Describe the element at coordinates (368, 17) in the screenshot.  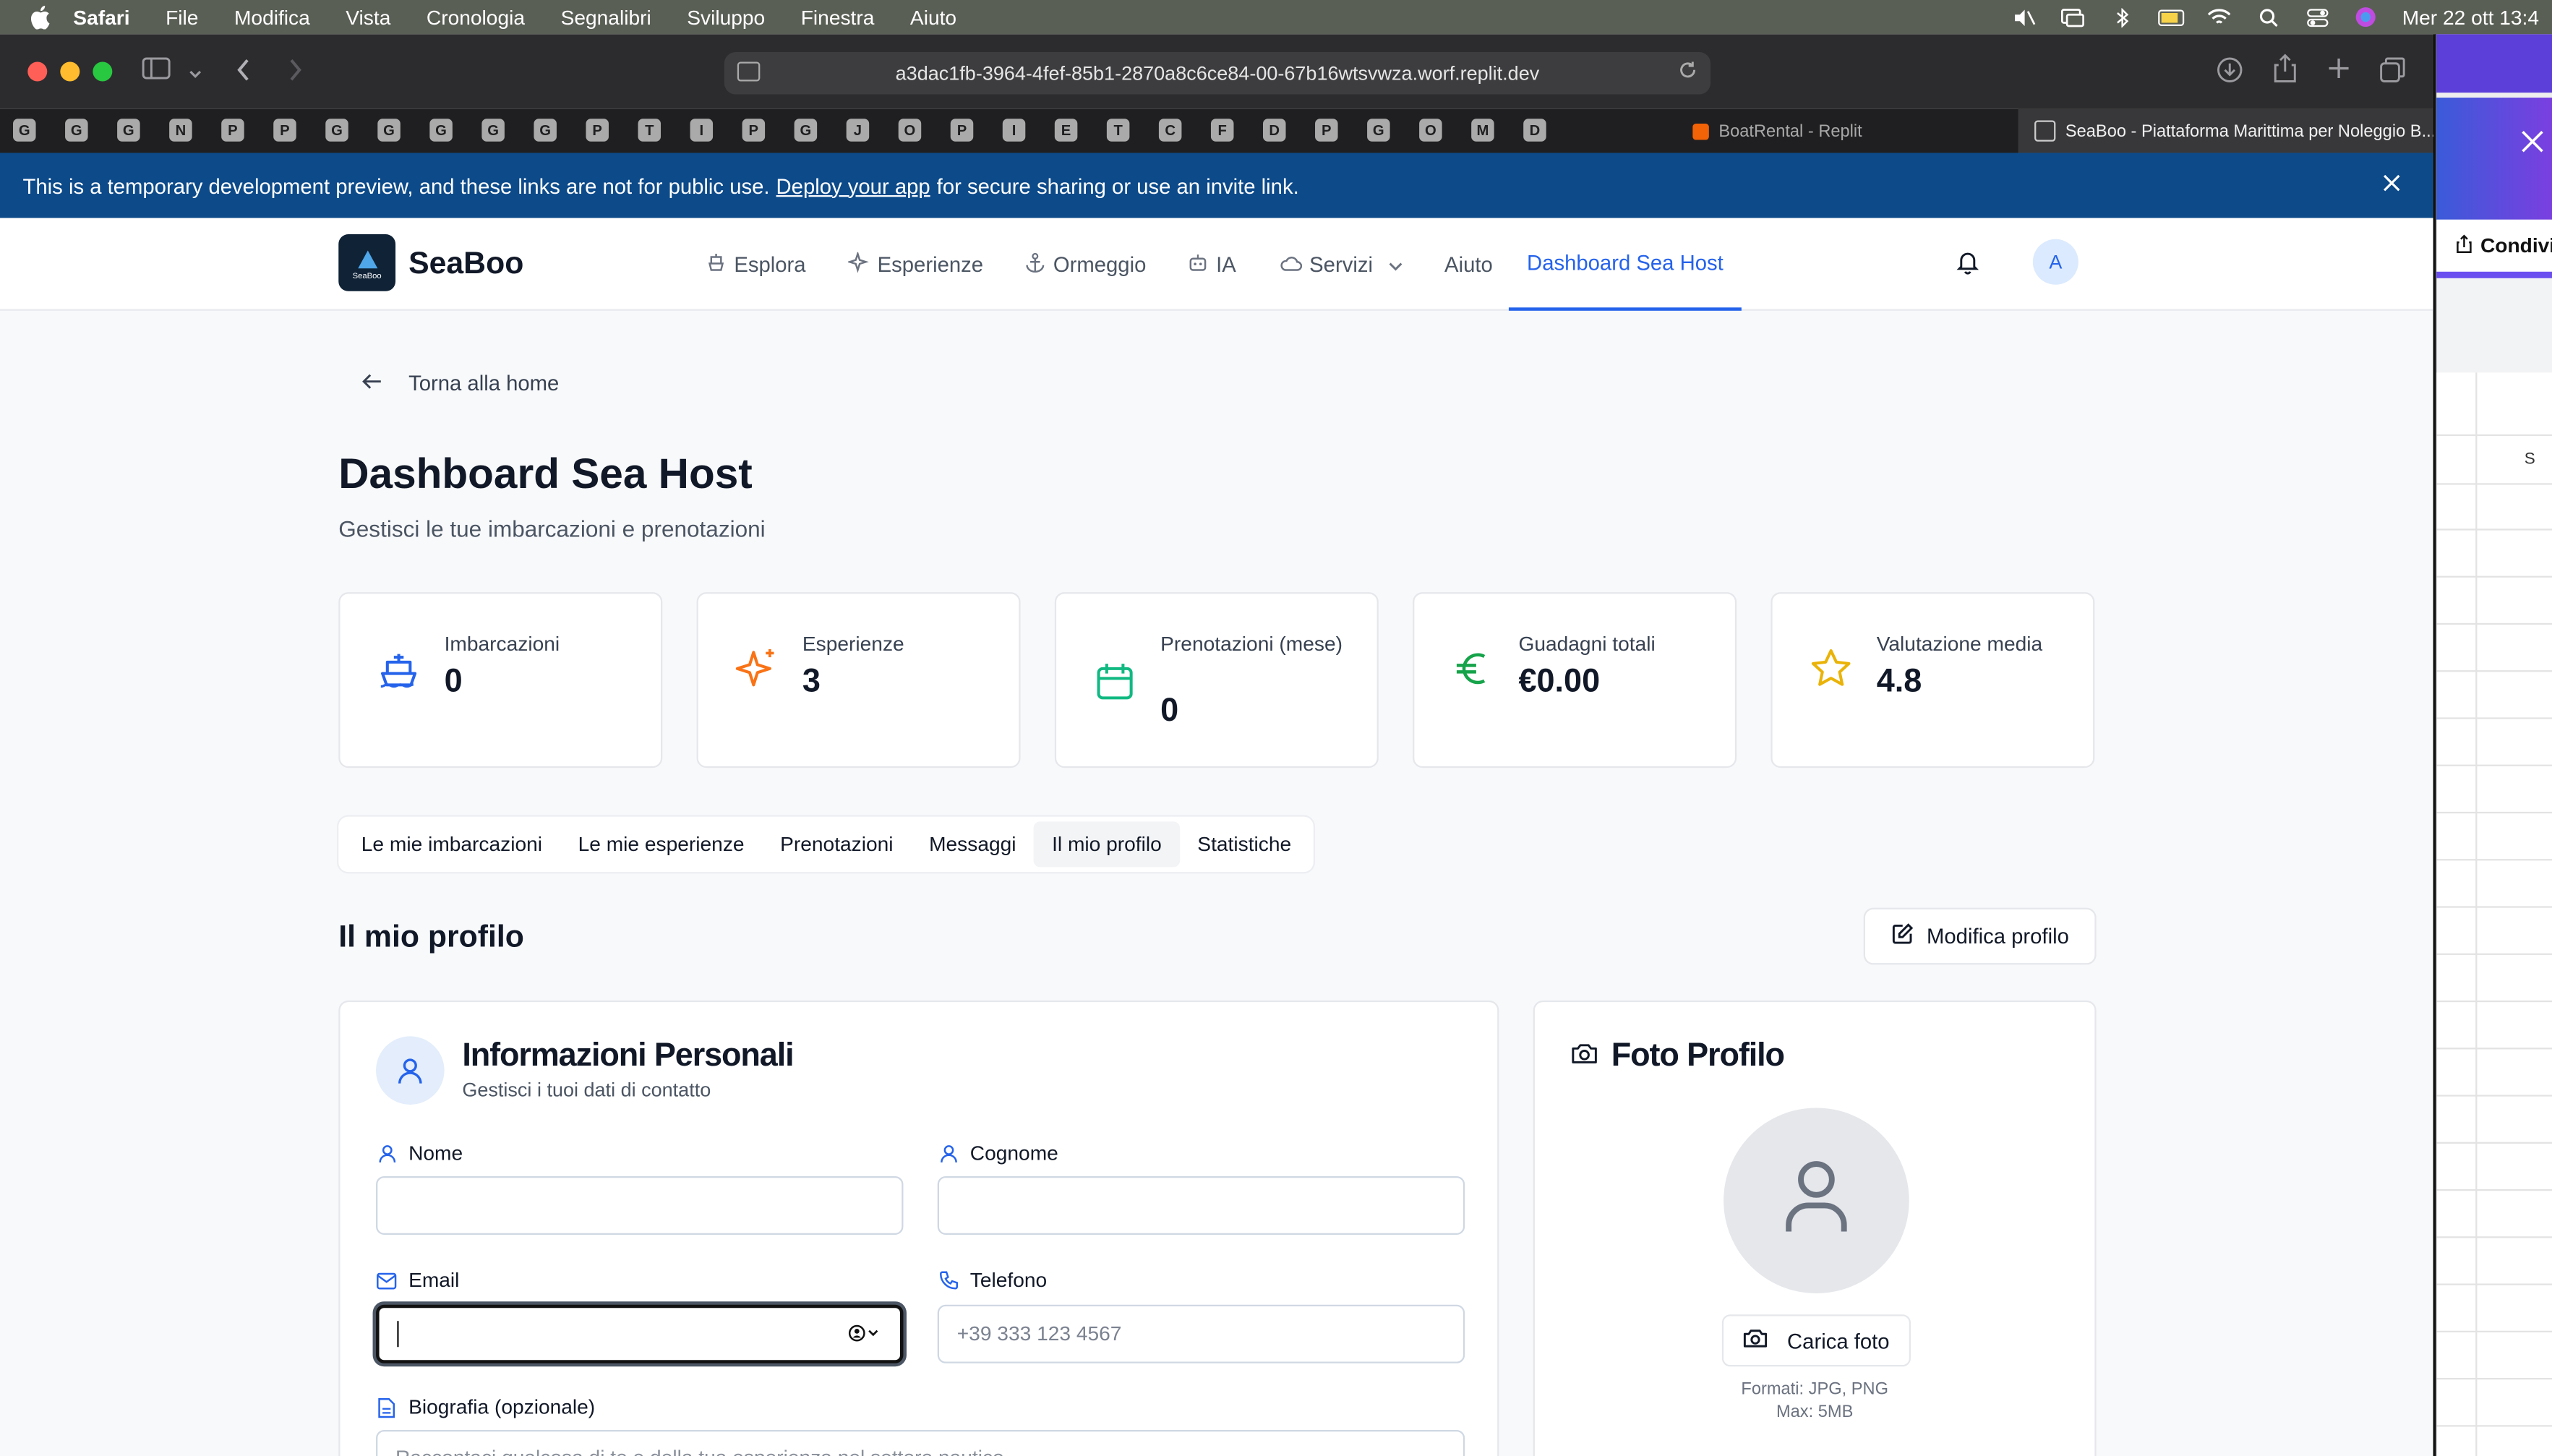
I see `menu-vista: Vista` at that location.